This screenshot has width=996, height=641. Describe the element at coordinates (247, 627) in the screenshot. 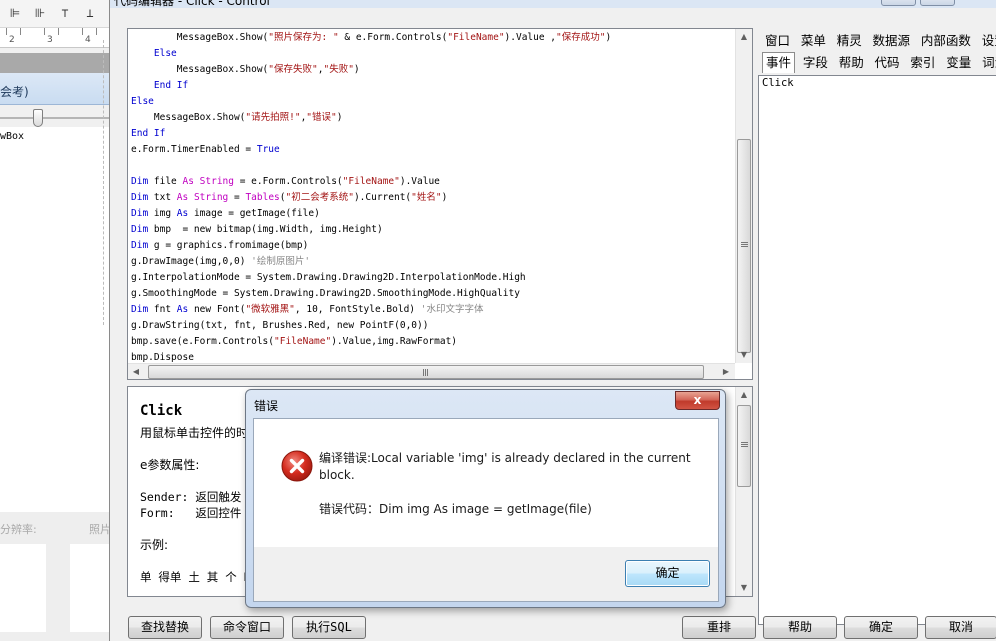

I see `command-window-button: 命令窗口` at that location.